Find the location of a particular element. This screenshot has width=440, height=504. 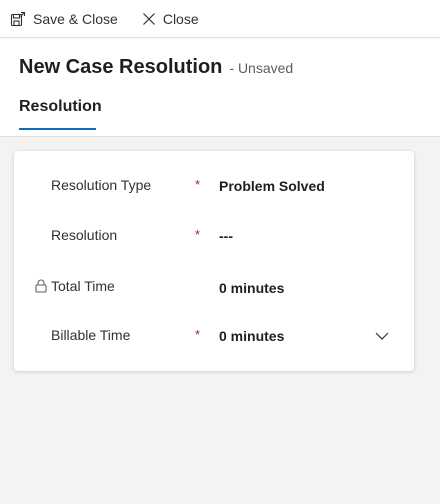

field-resolution: Resolution * --- is located at coordinates (214, 242).